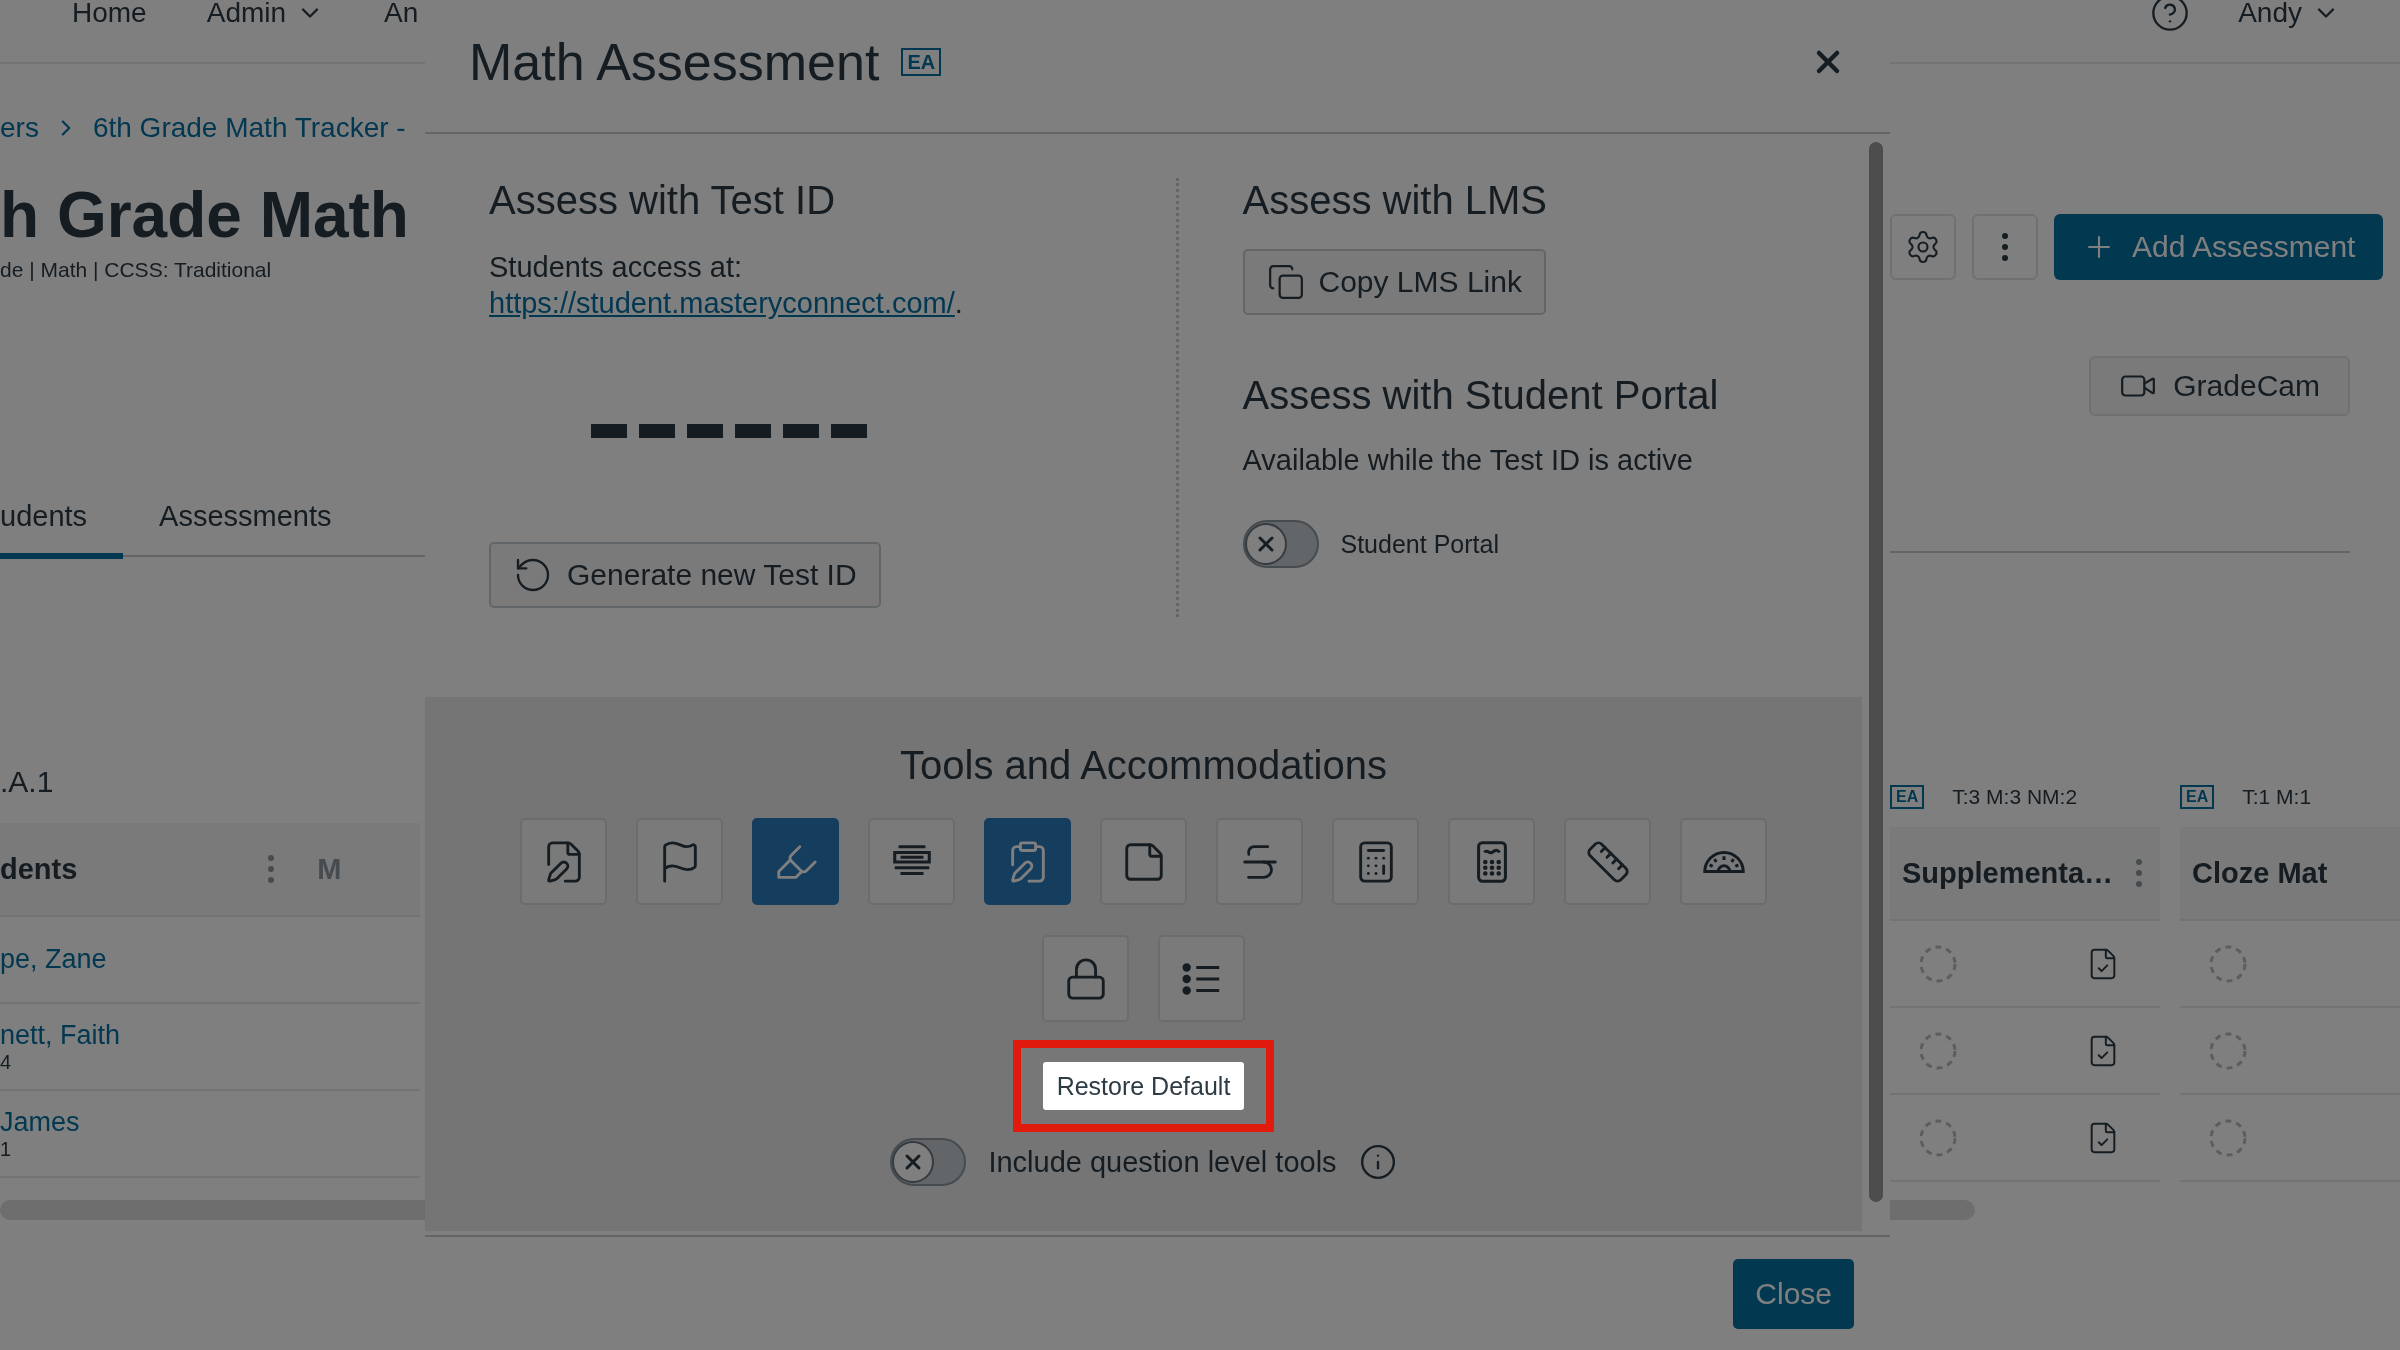 Image resolution: width=2400 pixels, height=1350 pixels. Describe the element at coordinates (2015, 797) in the screenshot. I see `score-counts: T:3 M:3 NM:2` at that location.